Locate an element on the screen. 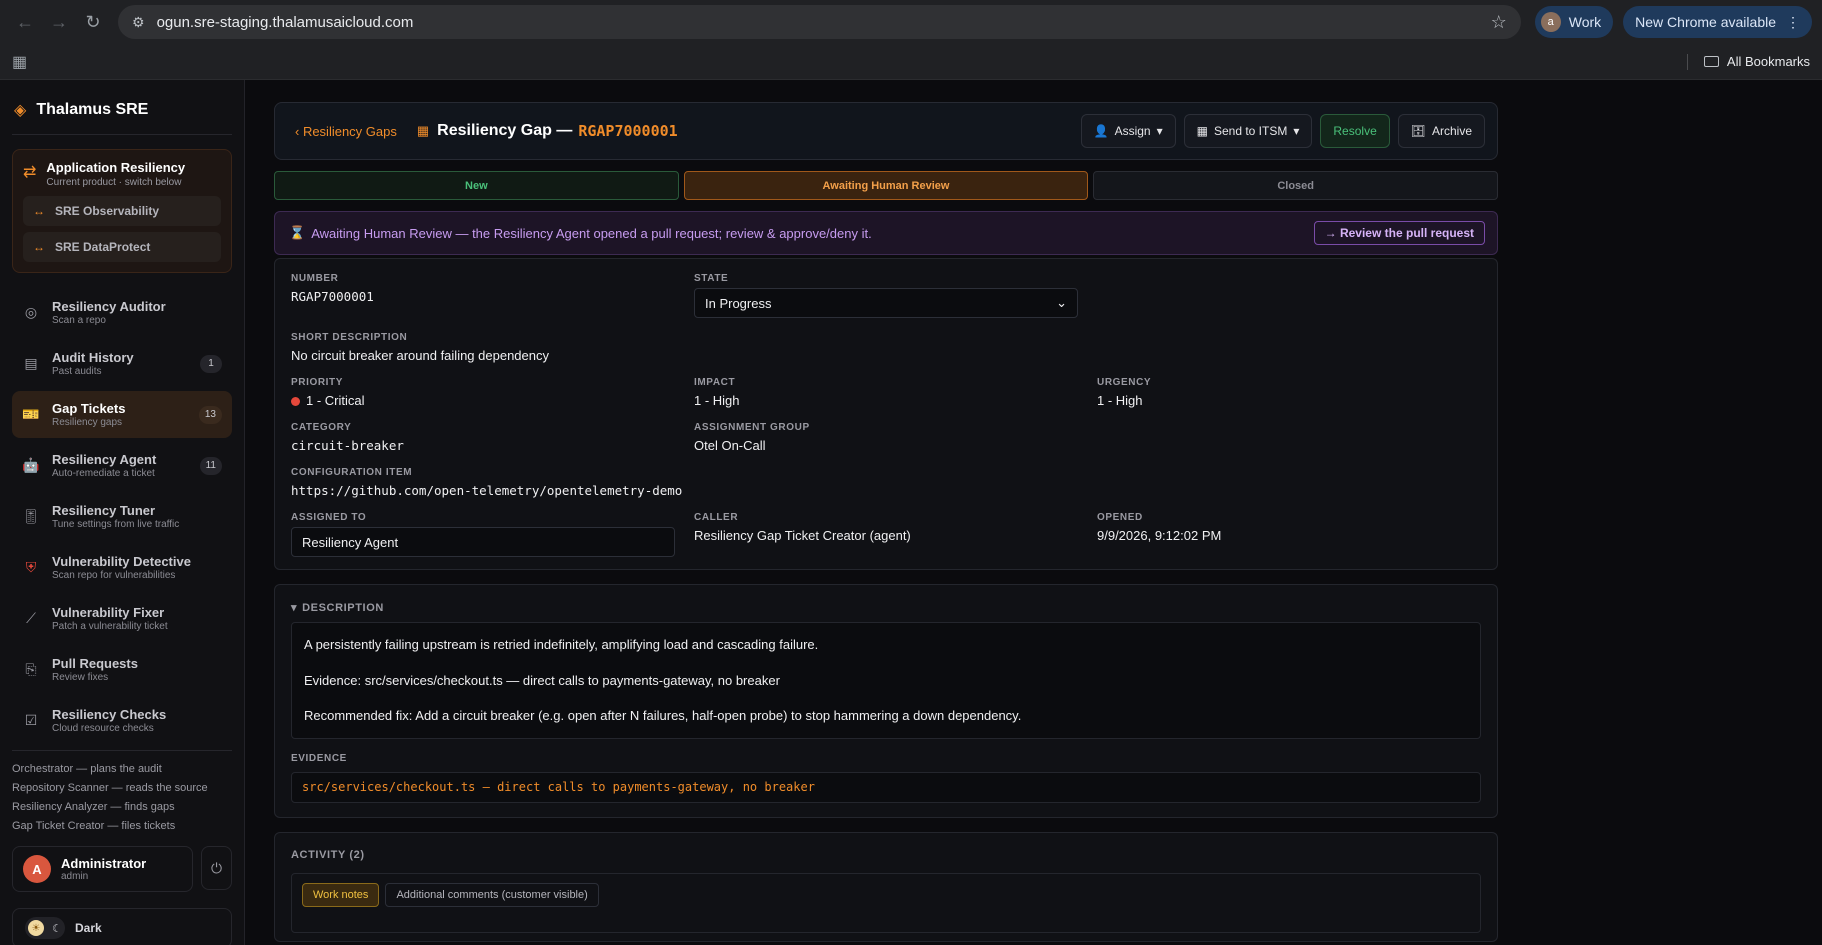  count-badge: 13 is located at coordinates (210, 414).